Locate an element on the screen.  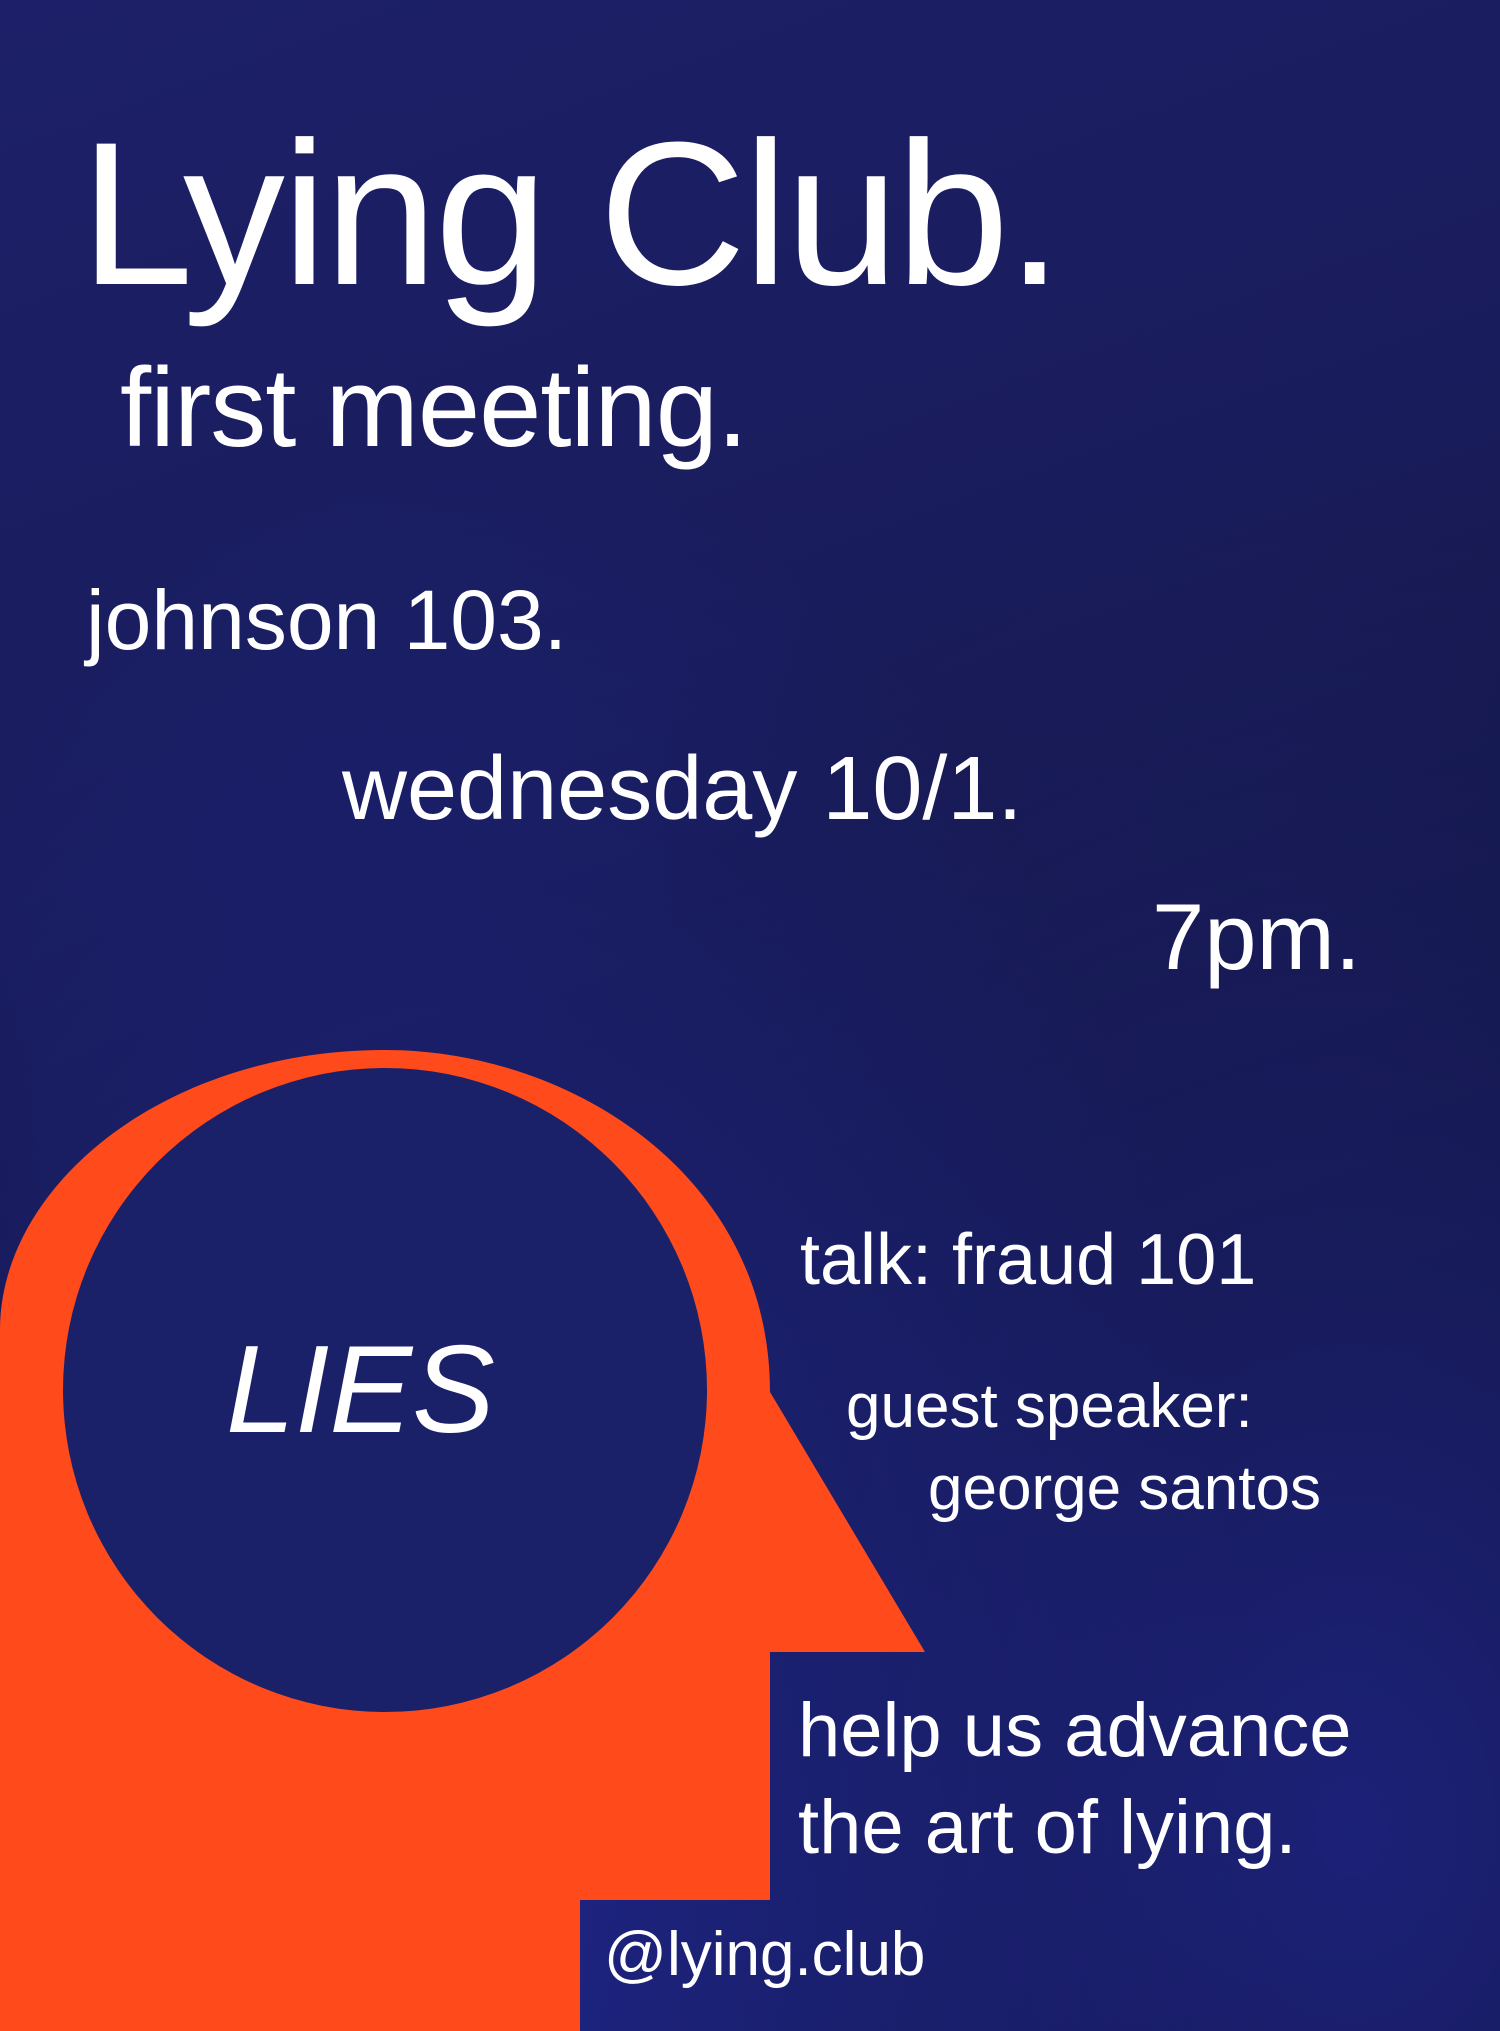
tagline-line-1: help us advance is located at coordinates (1075, 1730).